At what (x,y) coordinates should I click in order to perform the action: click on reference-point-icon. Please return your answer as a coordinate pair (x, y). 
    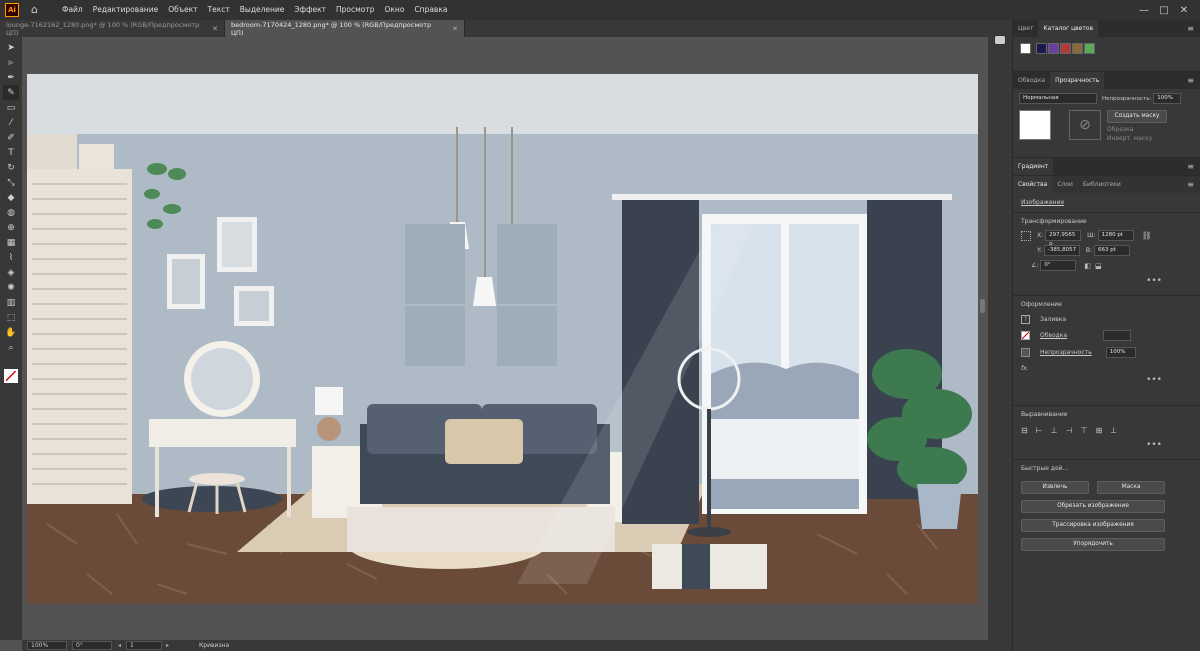
    Looking at the image, I should click on (1026, 235).